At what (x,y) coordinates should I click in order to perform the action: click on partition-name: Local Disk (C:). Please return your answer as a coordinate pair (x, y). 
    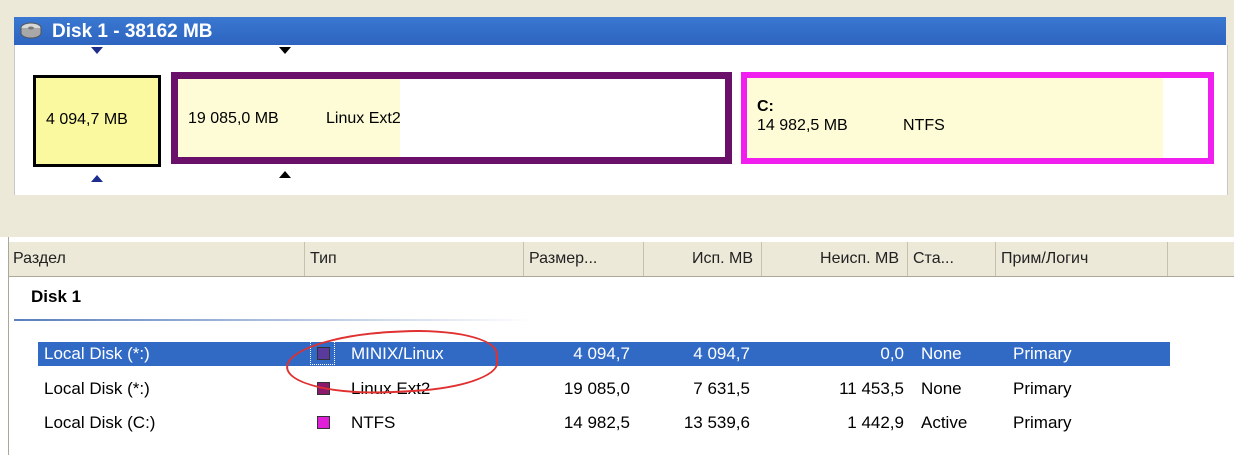
    Looking at the image, I should click on (100, 422).